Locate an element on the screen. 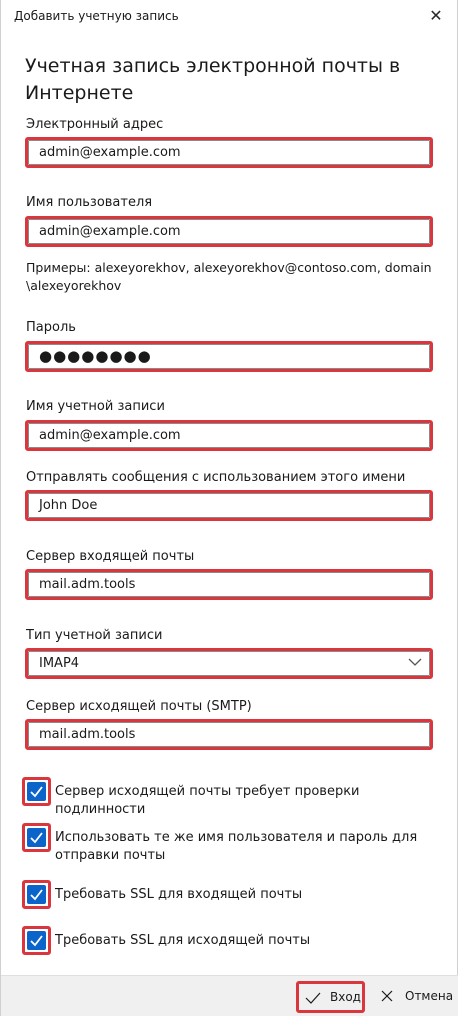 The image size is (458, 1016). email-field-frame: admin@example.com is located at coordinates (229, 152).